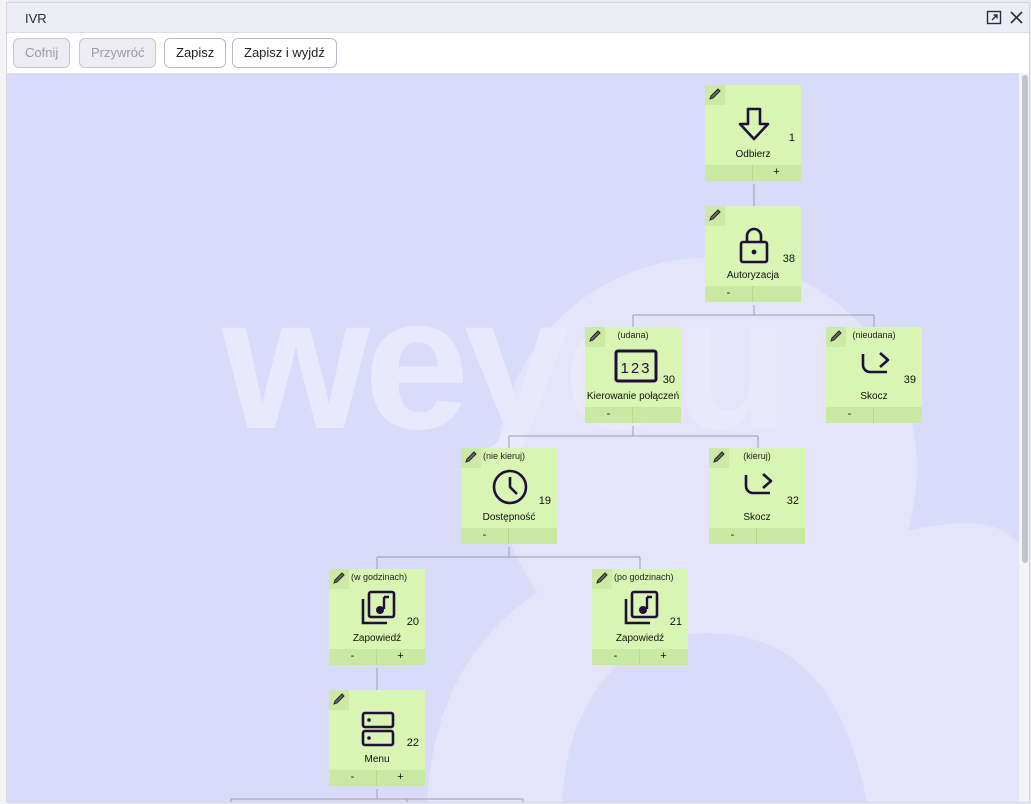 This screenshot has height=804, width=1031. What do you see at coordinates (1016, 17) in the screenshot?
I see `close-icon` at bounding box center [1016, 17].